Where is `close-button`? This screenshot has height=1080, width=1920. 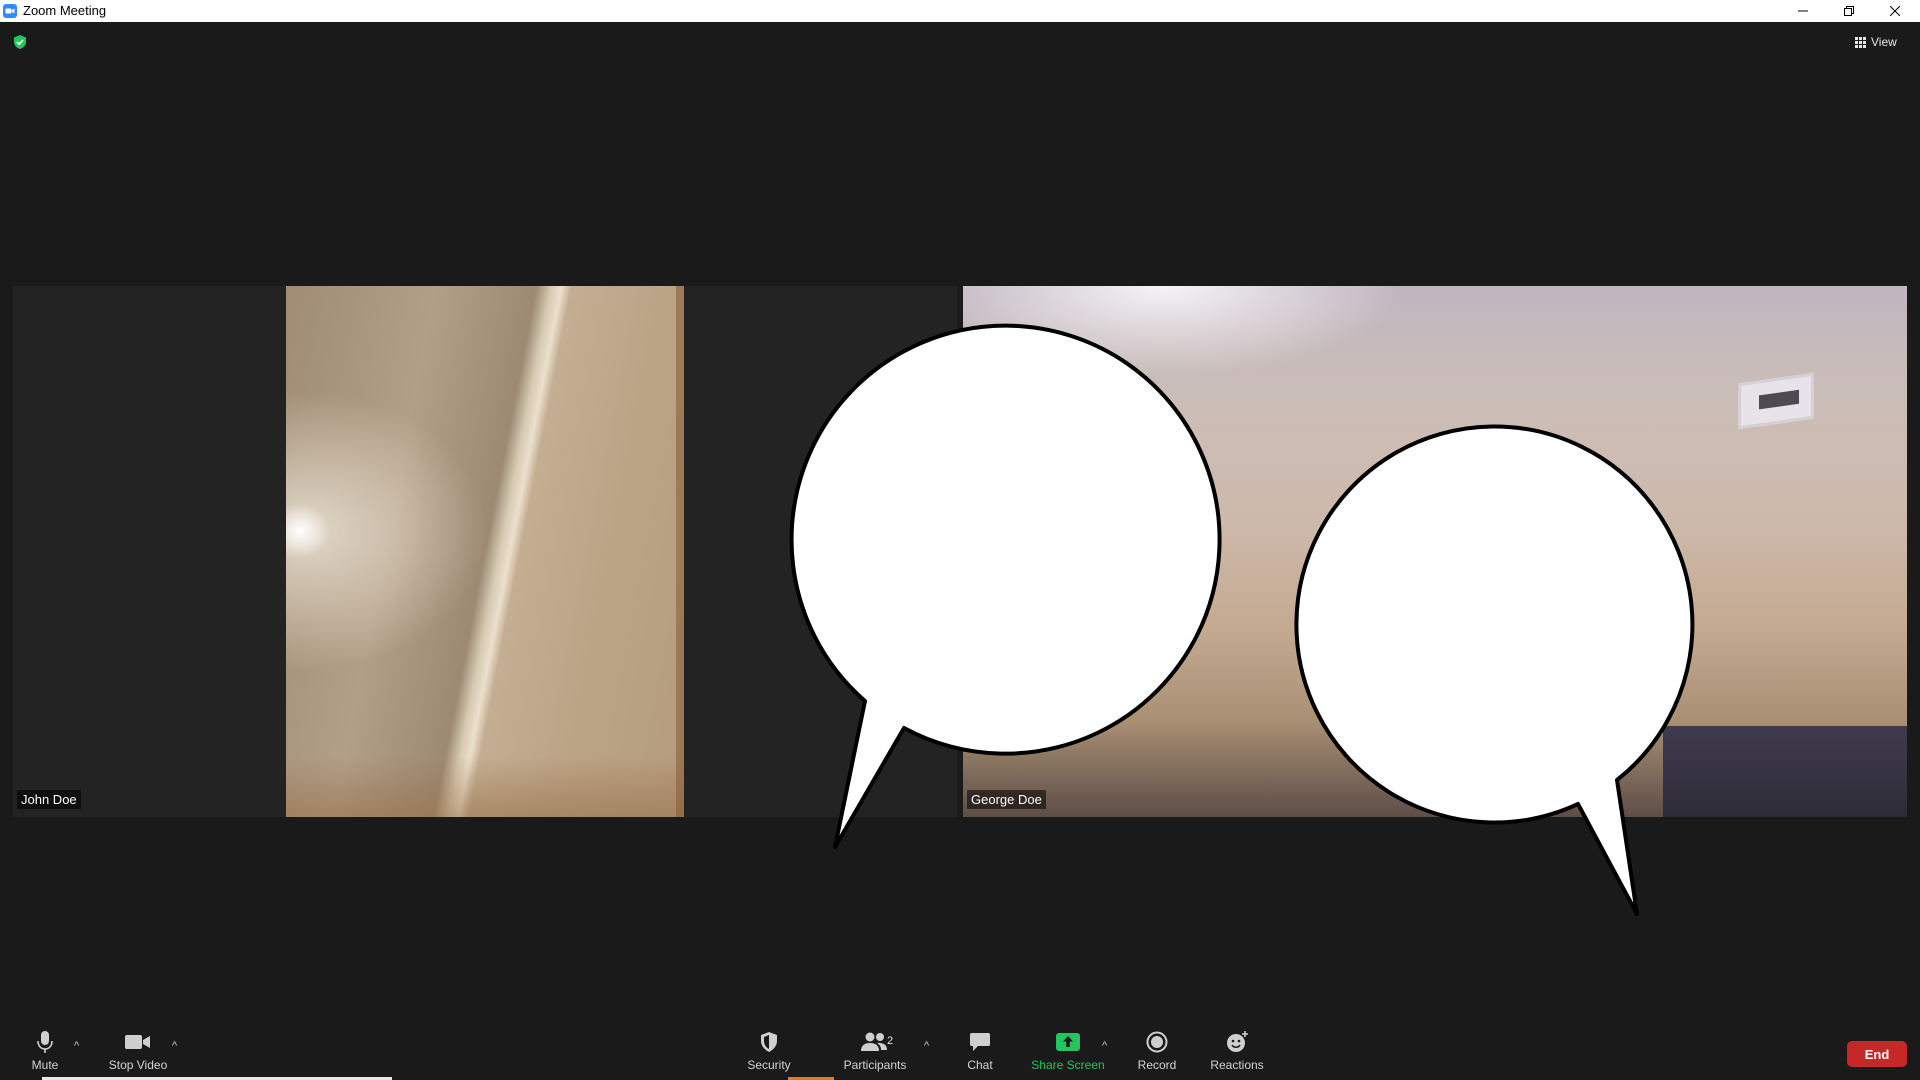
close-button is located at coordinates (1895, 11).